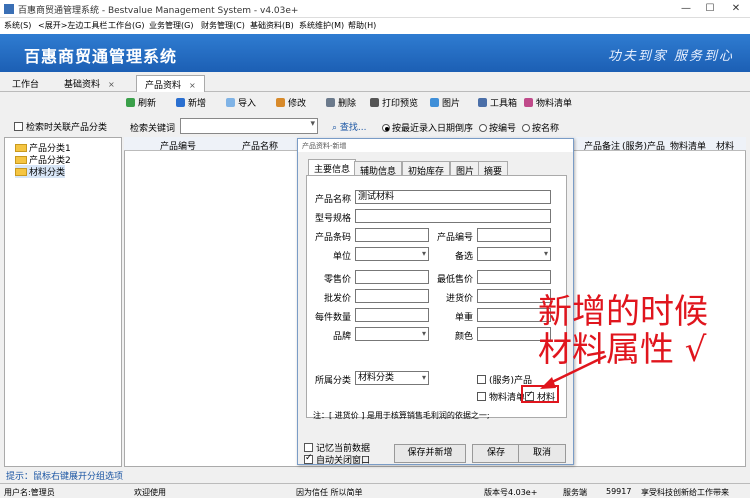 This screenshot has width=750, height=498. I want to click on status-welcome: 欢迎使用, so click(150, 492).